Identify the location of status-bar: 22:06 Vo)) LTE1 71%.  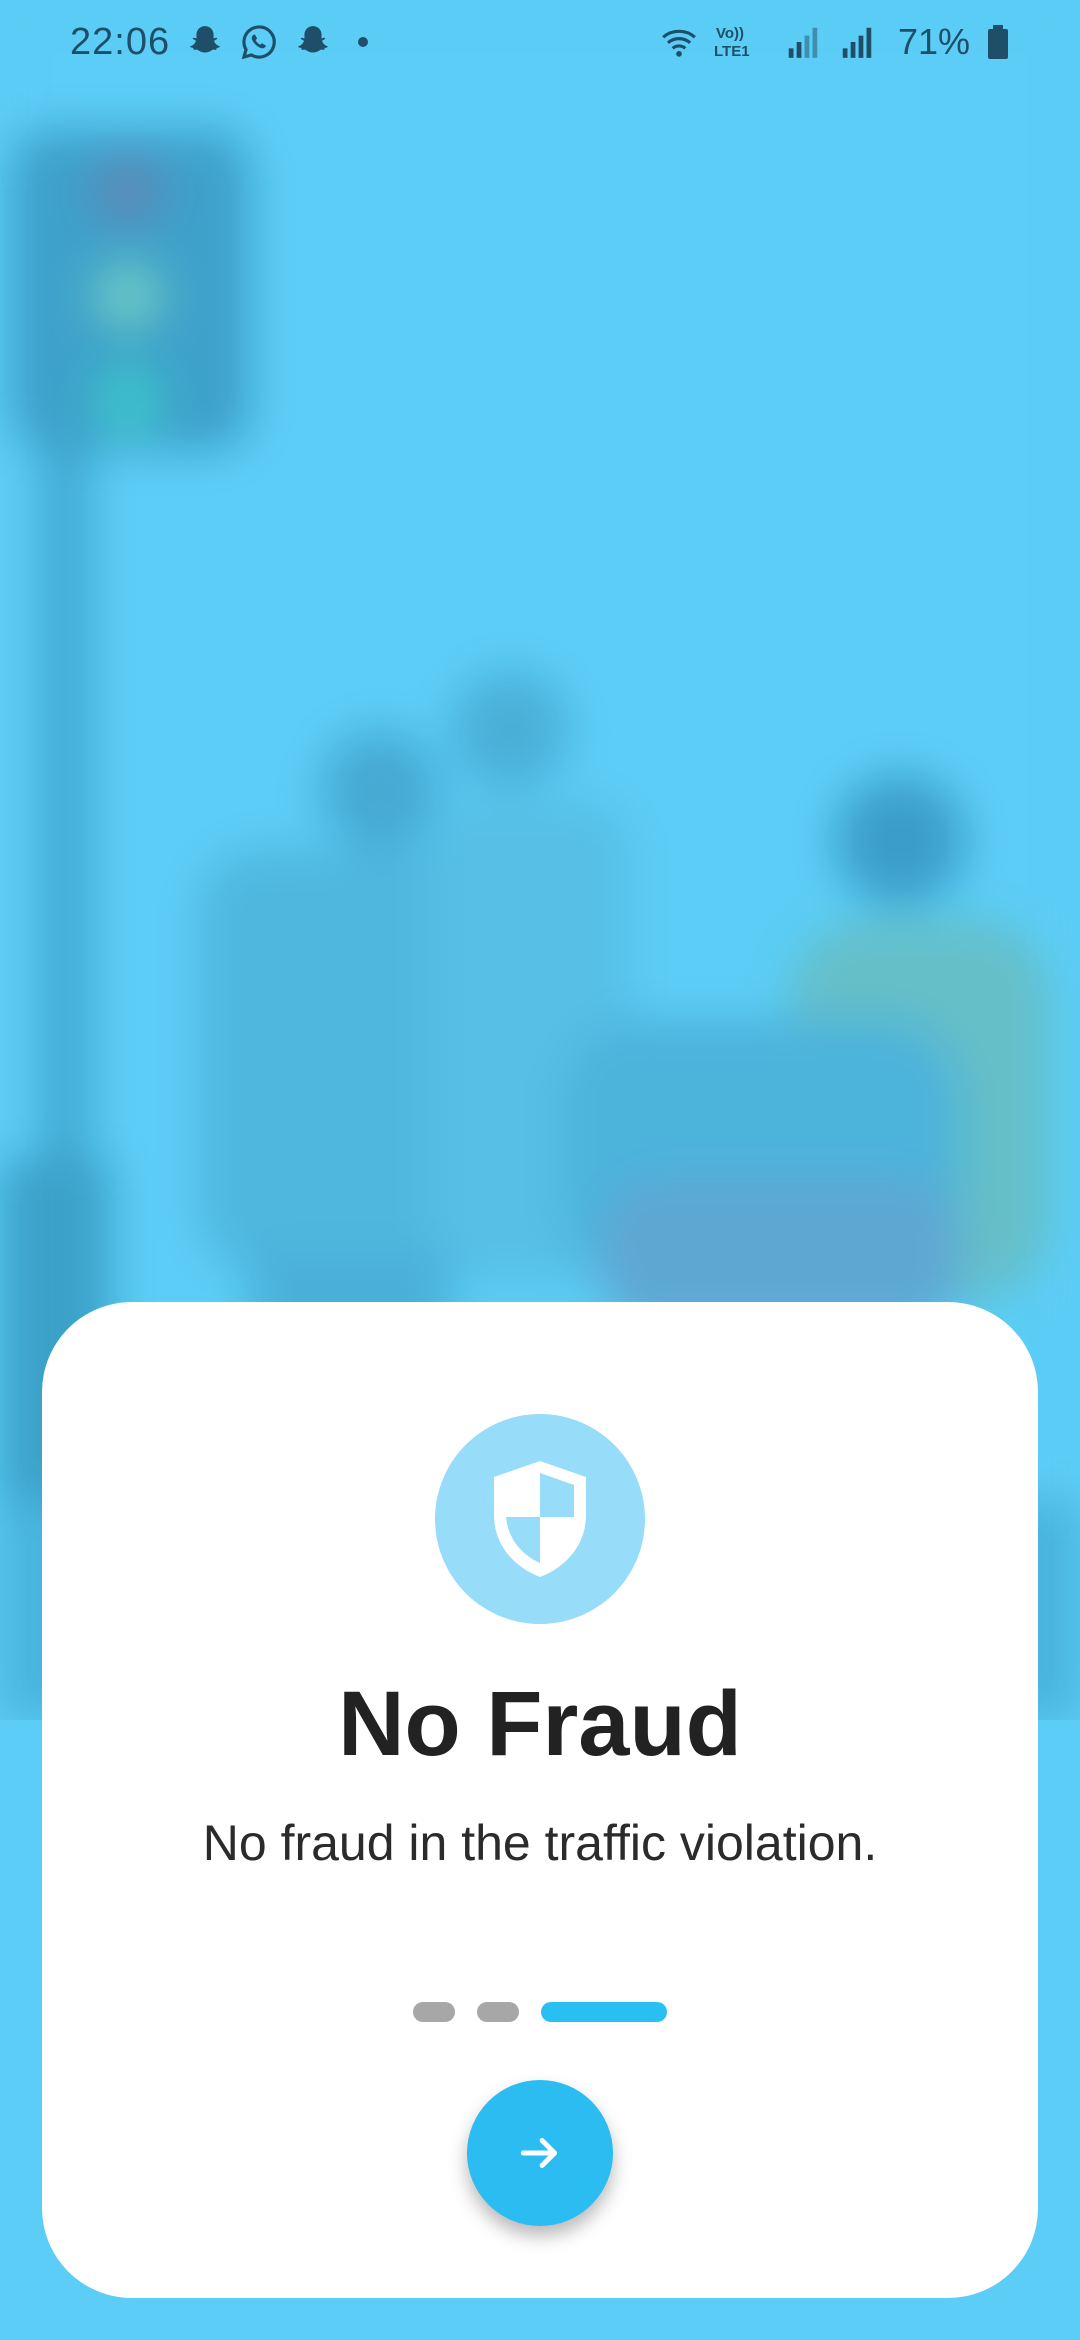
(540, 42).